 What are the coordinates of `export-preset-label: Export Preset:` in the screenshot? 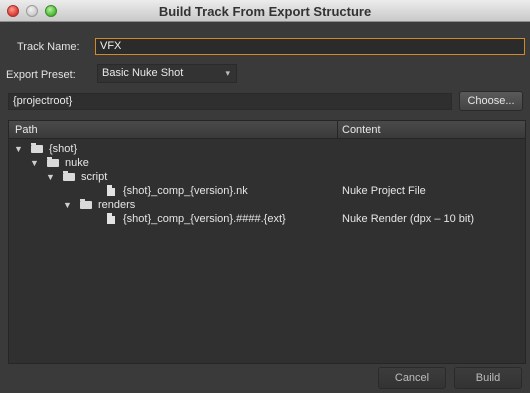 It's located at (41, 75).